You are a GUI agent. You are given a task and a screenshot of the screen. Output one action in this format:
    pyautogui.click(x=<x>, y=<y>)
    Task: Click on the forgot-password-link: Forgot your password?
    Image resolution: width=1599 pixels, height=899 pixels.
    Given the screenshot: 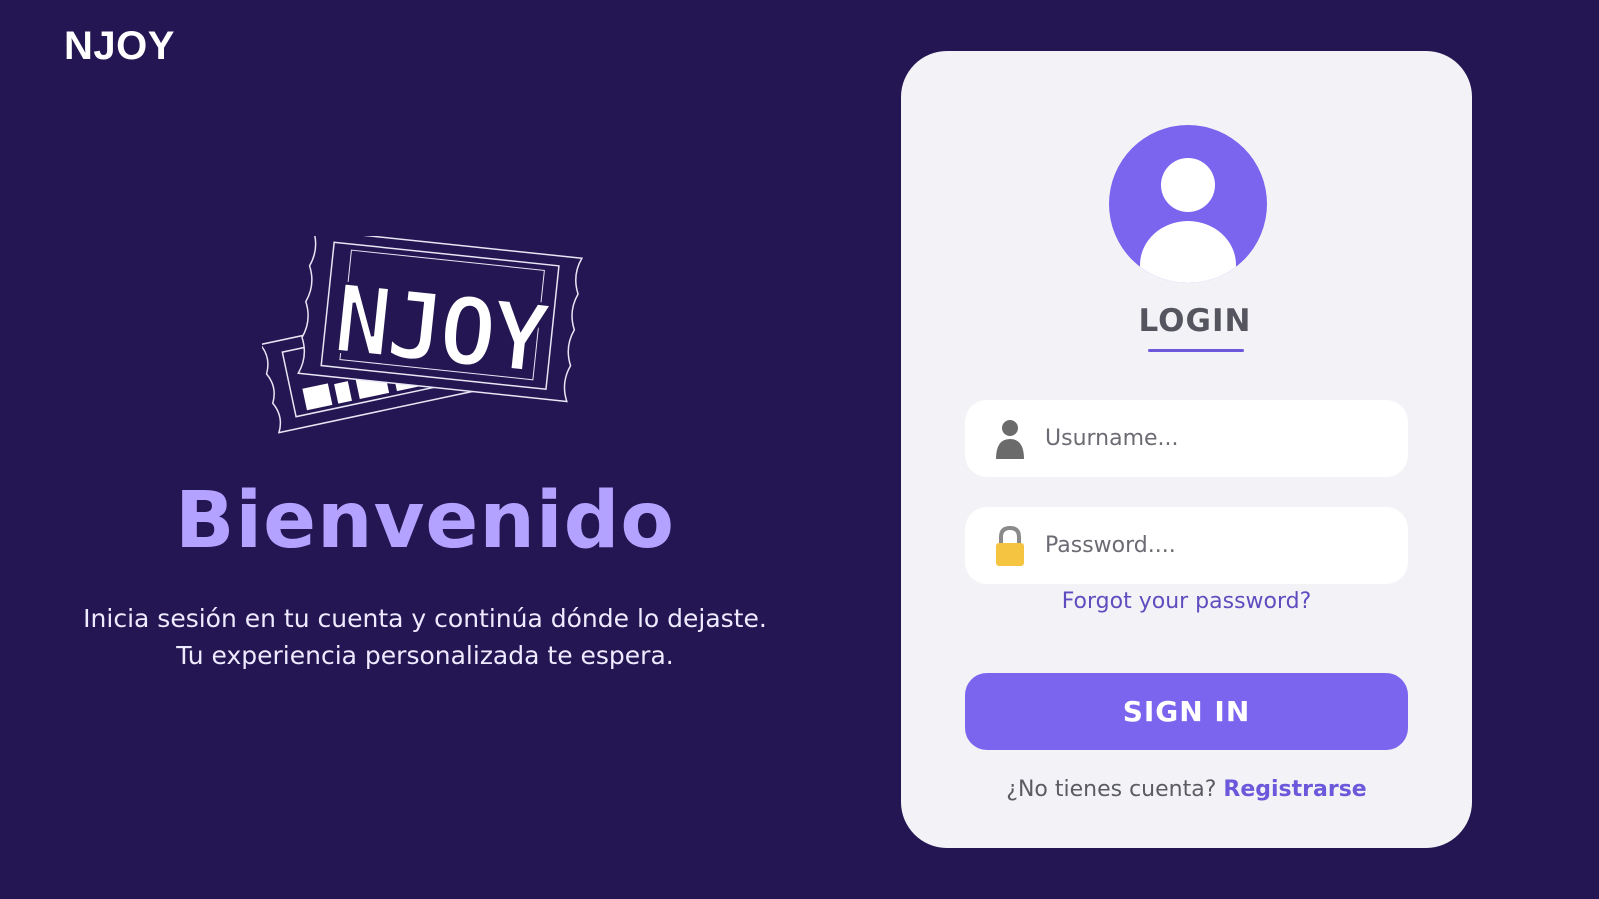 What is the action you would take?
    pyautogui.click(x=1186, y=601)
    